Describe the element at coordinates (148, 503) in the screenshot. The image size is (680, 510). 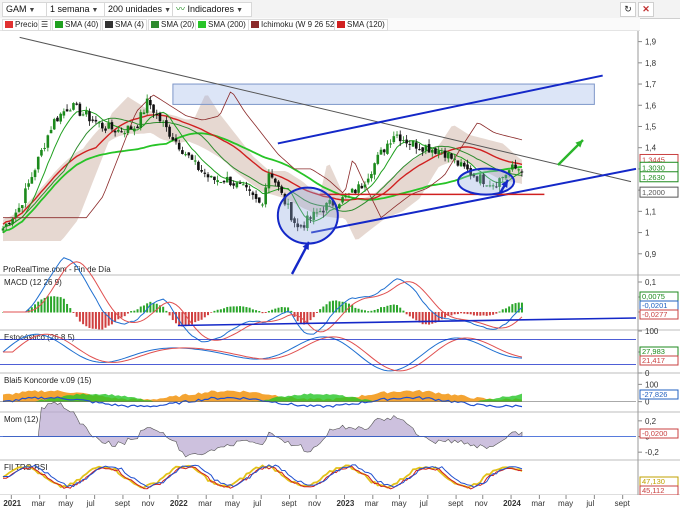
I see `x-tick-label: nov` at that location.